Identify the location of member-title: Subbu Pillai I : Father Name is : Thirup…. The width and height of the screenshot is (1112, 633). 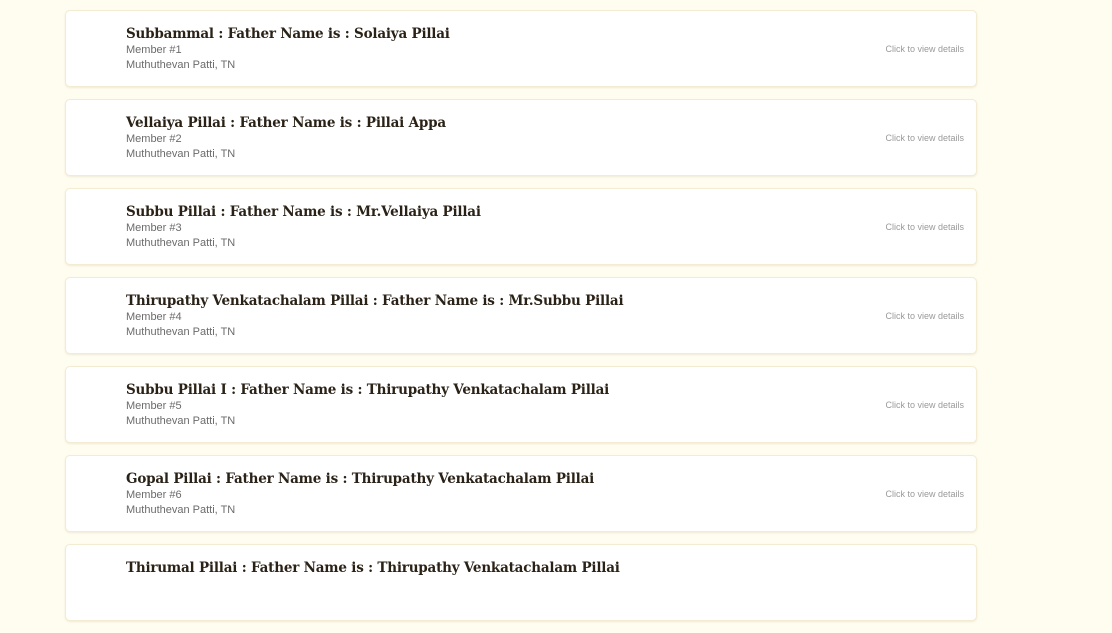
(368, 390).